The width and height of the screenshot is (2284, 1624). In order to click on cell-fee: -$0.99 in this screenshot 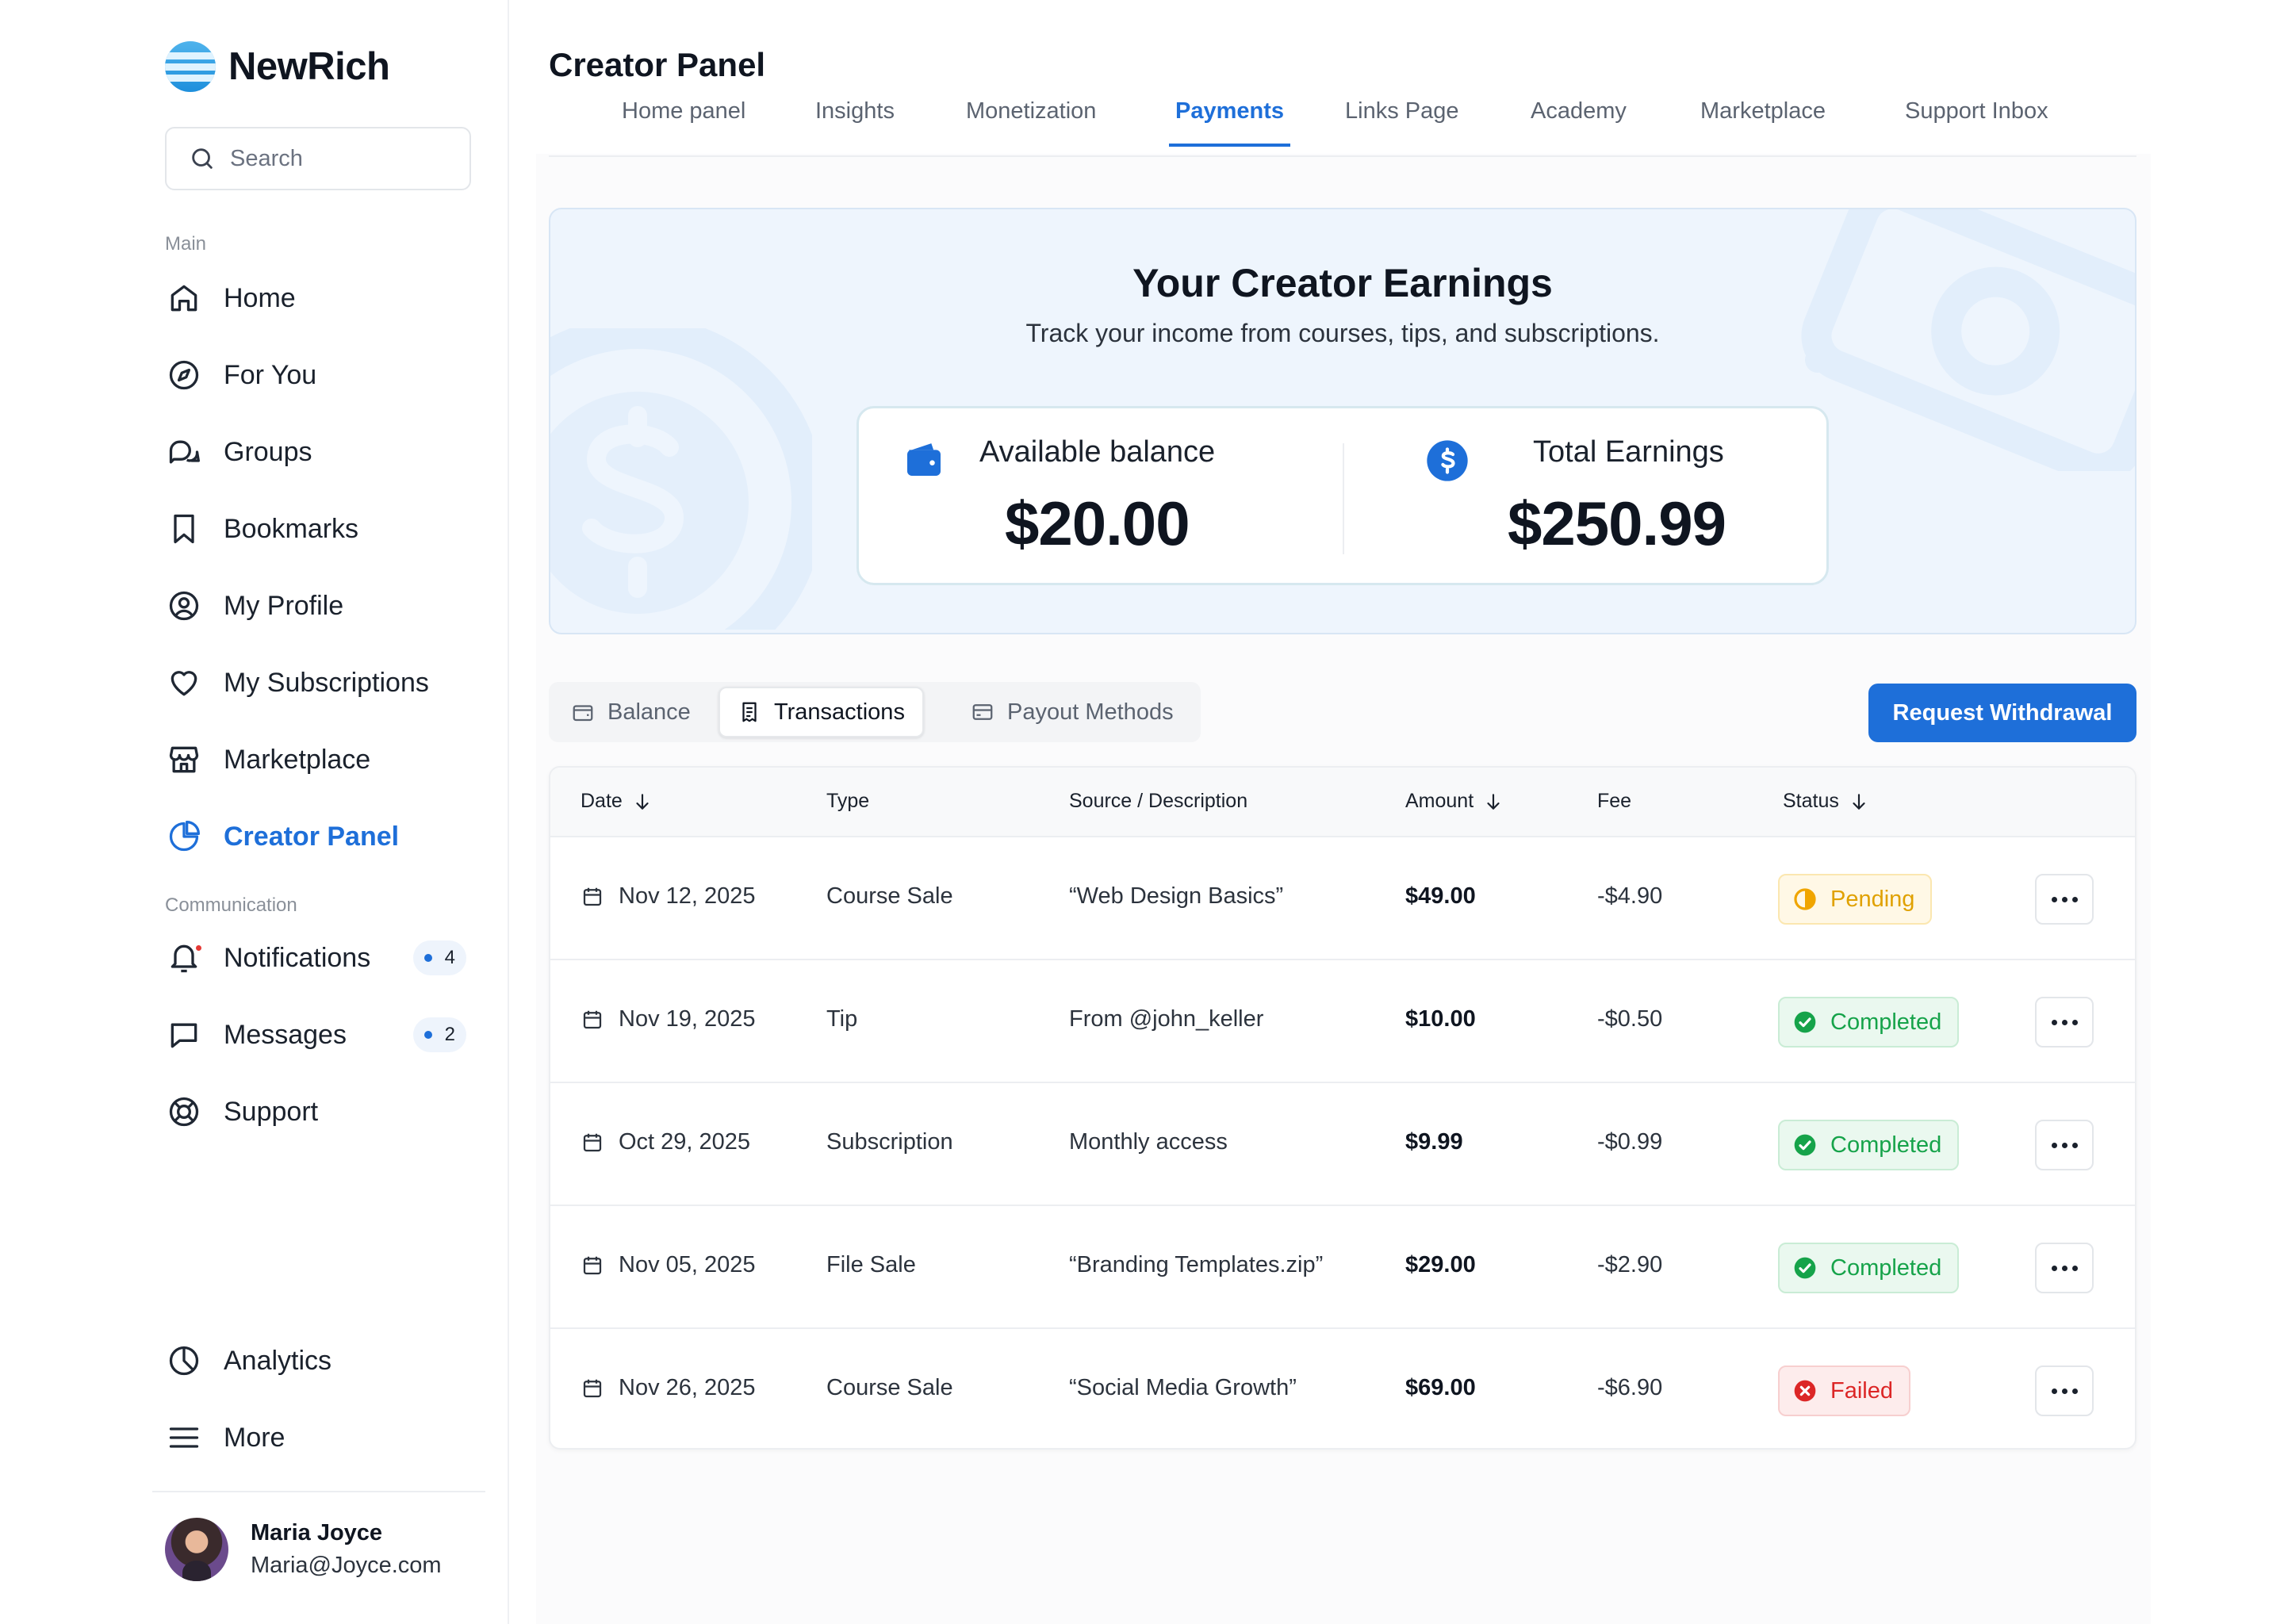, I will do `click(1630, 1142)`.